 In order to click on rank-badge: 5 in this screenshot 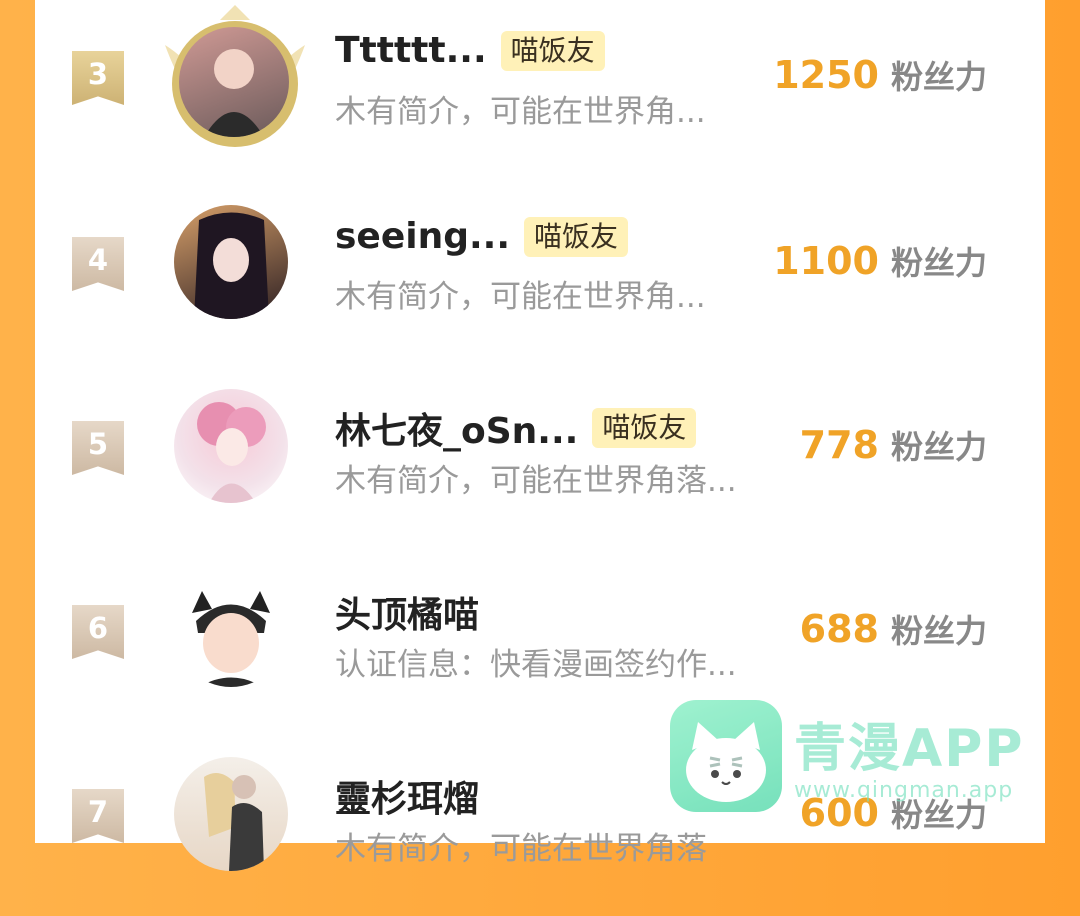, I will do `click(98, 448)`.